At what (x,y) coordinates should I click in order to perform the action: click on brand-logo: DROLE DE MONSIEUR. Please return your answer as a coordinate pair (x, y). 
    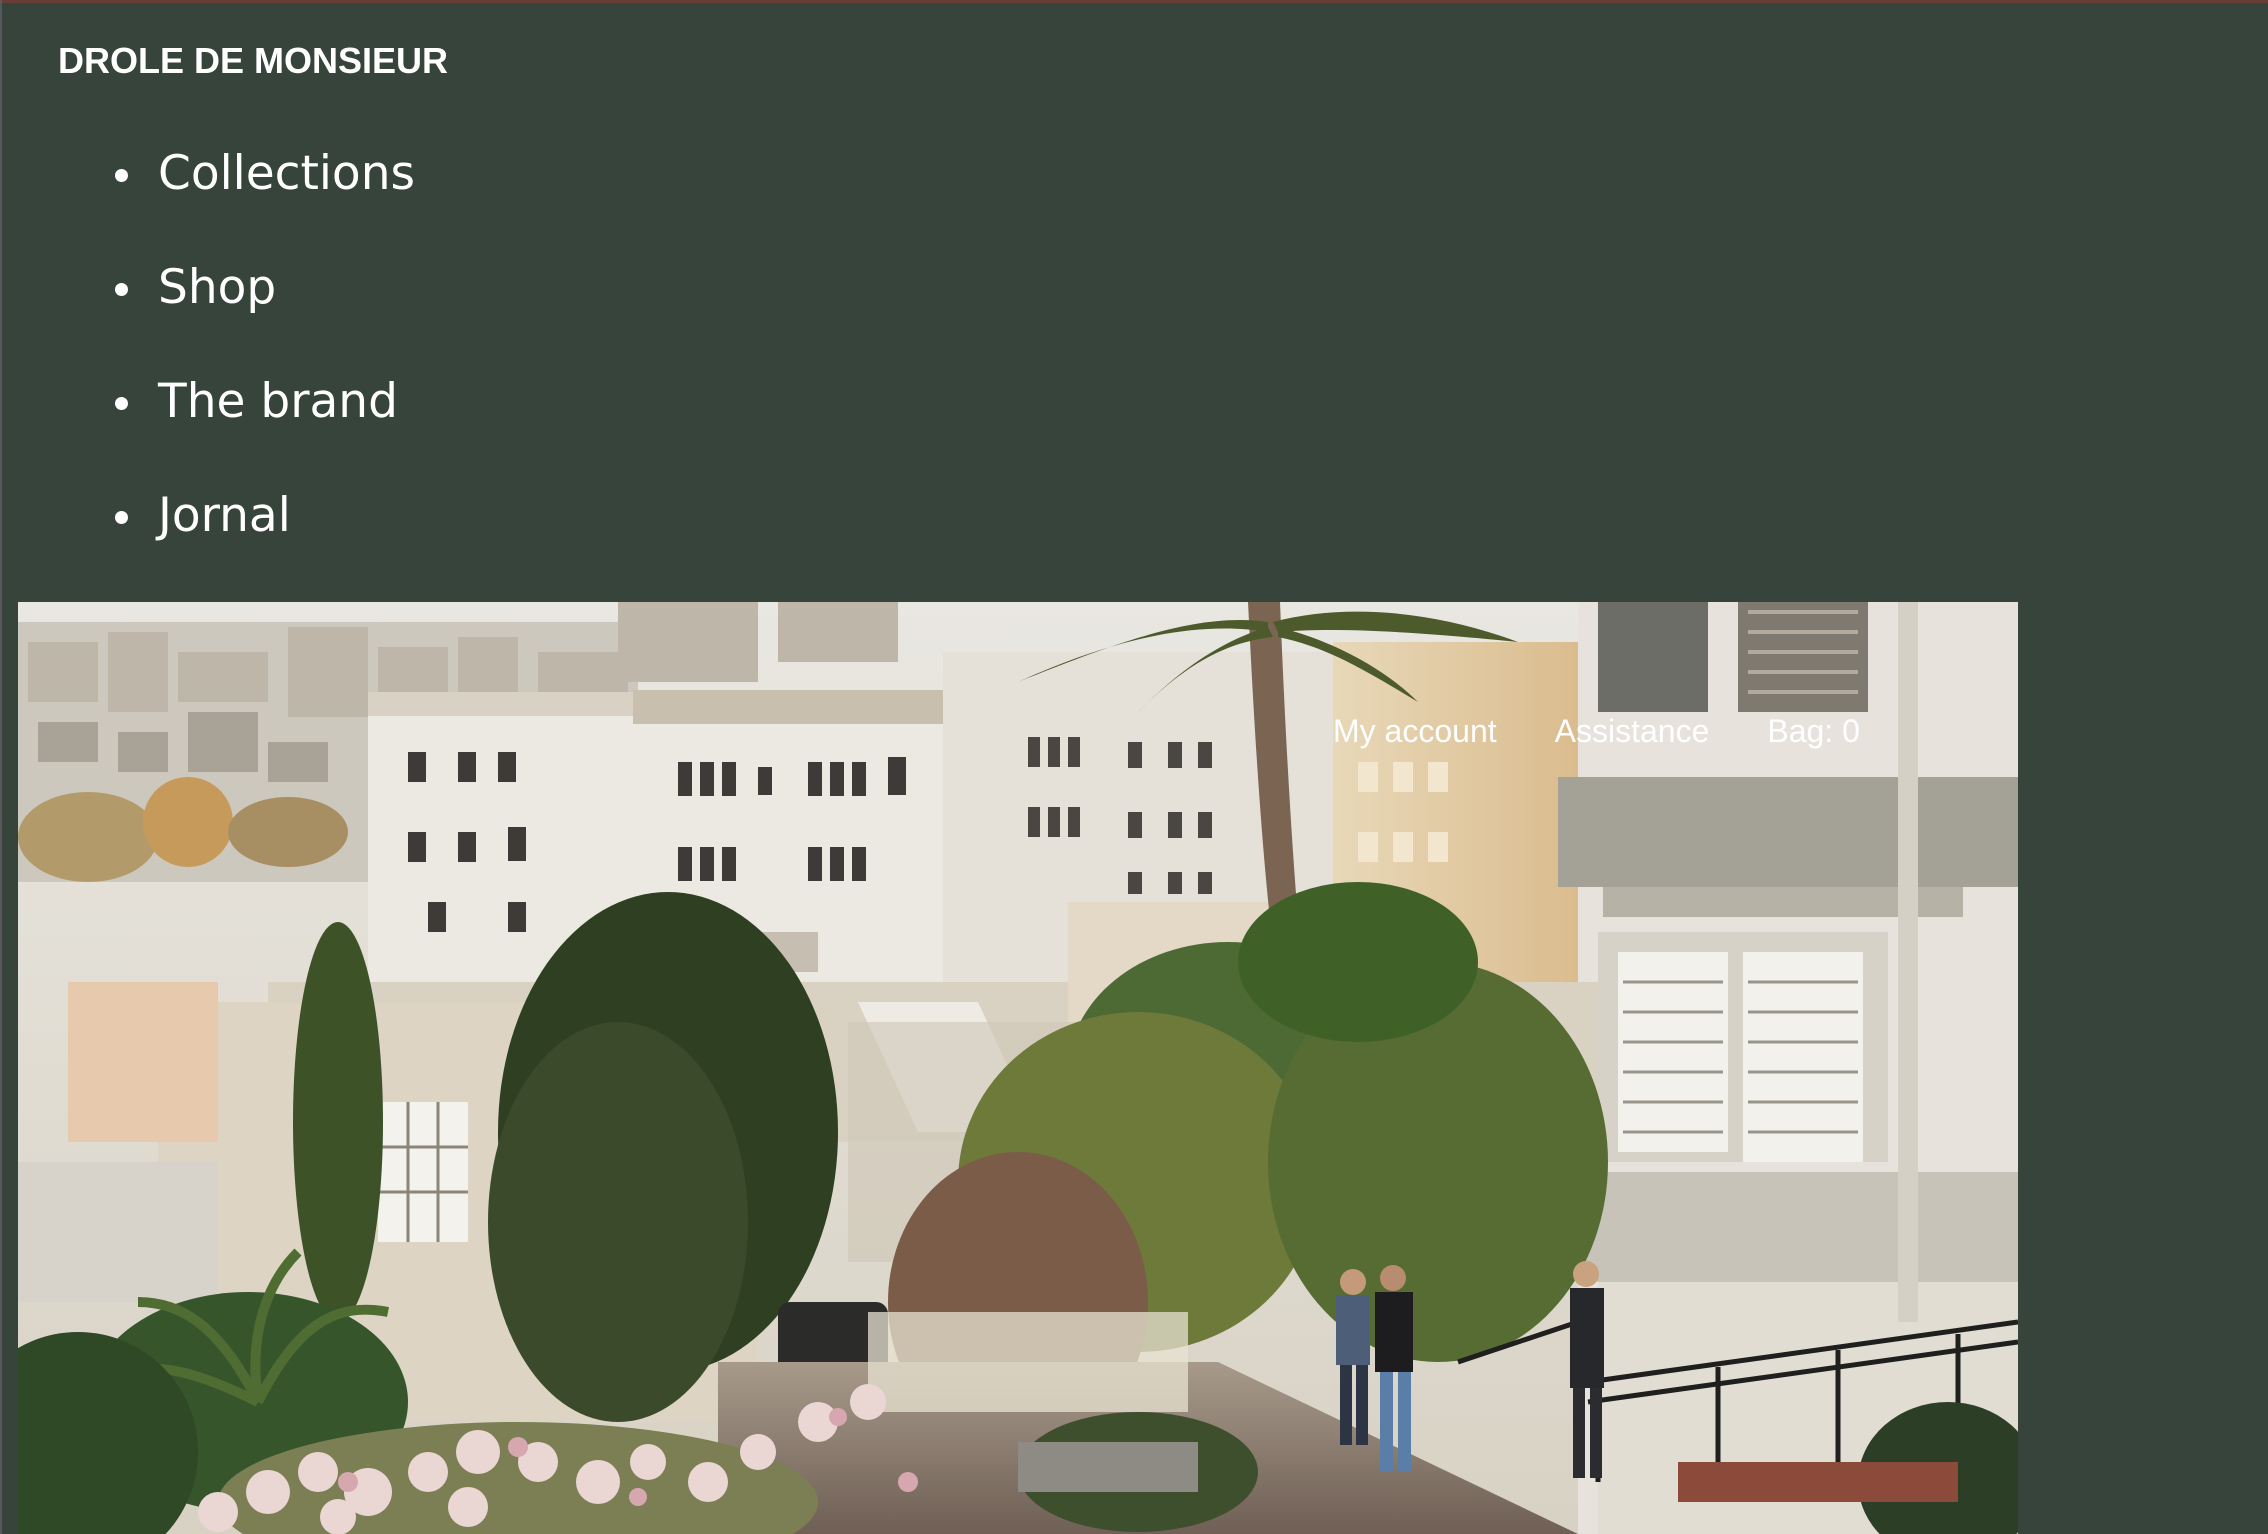
    Looking at the image, I should click on (253, 61).